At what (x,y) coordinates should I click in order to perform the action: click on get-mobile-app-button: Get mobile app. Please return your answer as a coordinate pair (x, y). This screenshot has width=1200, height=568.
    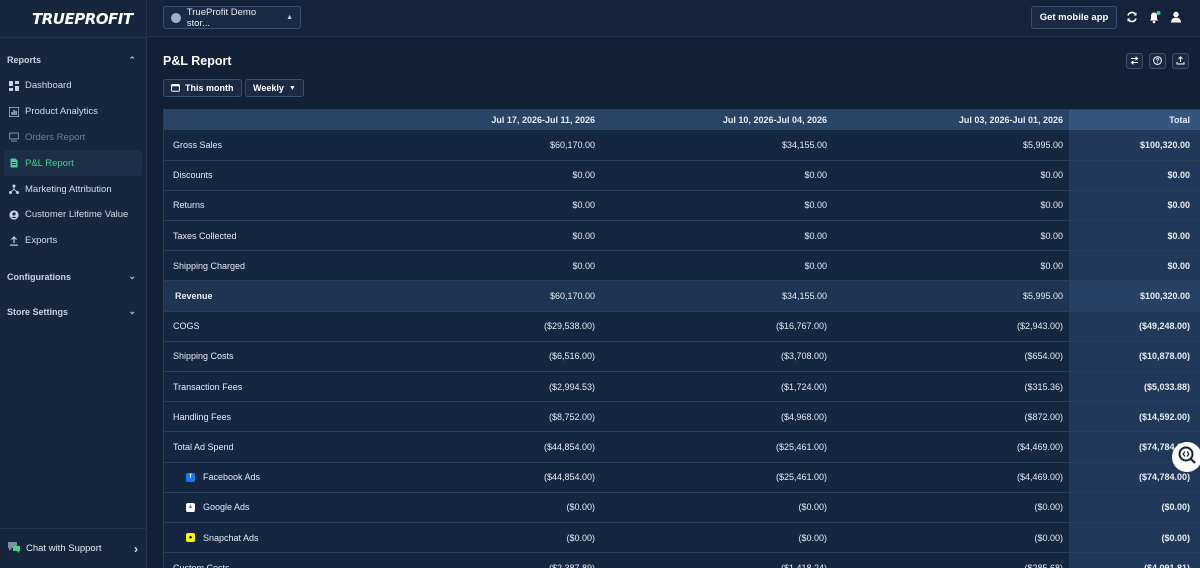
    Looking at the image, I should click on (1074, 17).